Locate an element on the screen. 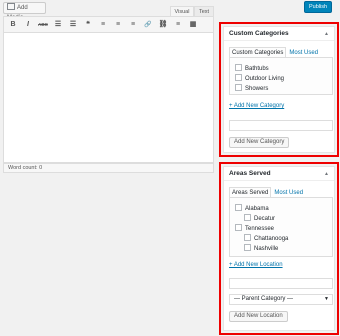 The height and width of the screenshot is (336, 340). list-item: Tennessee is located at coordinates (254, 228).